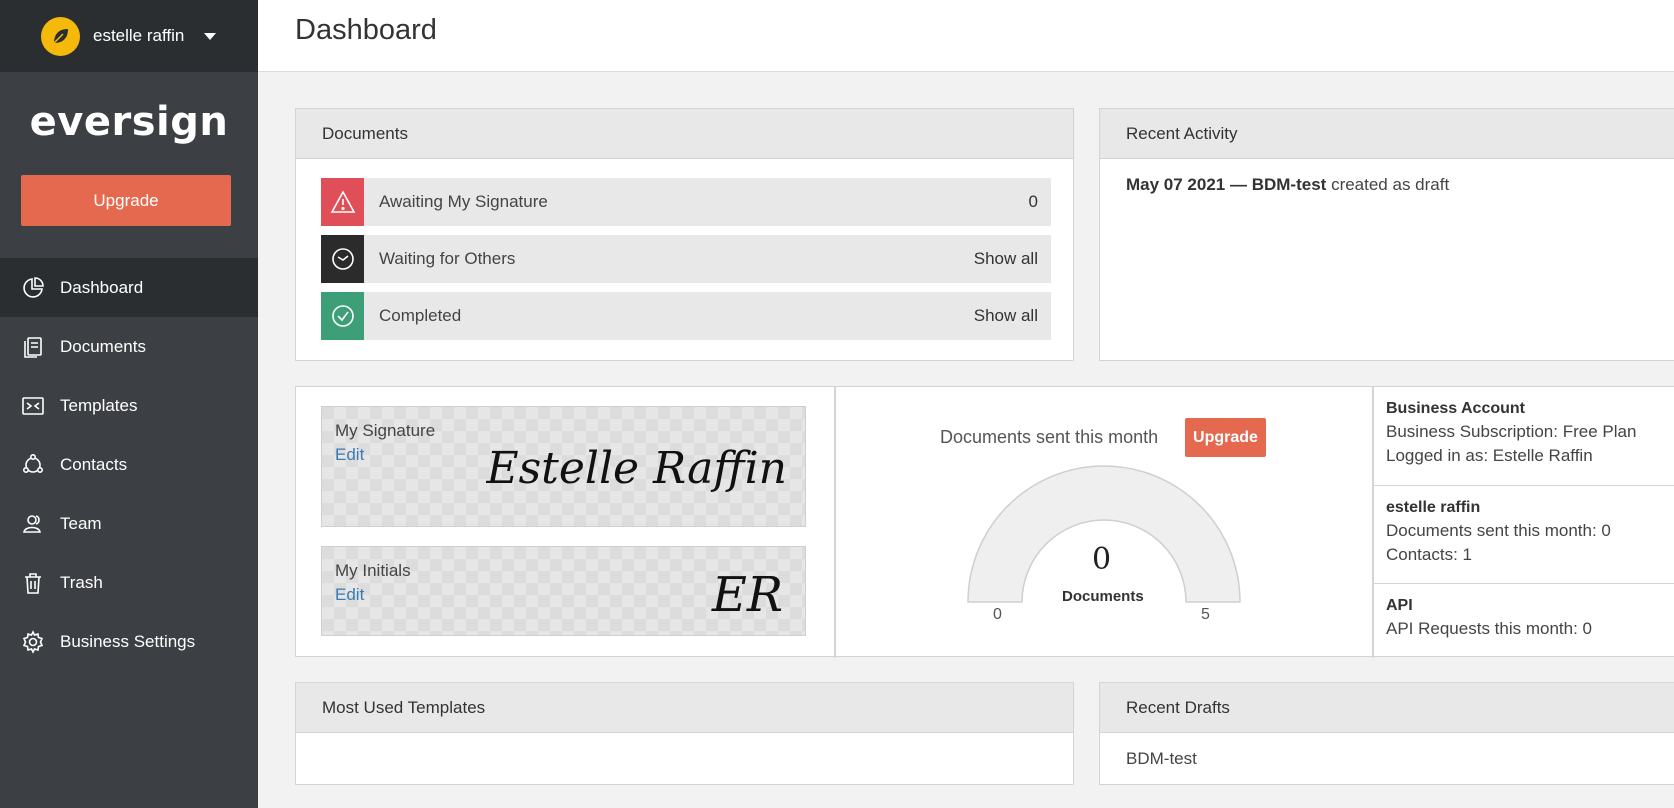  Describe the element at coordinates (1103, 596) in the screenshot. I see `gauge-unit: Documents` at that location.